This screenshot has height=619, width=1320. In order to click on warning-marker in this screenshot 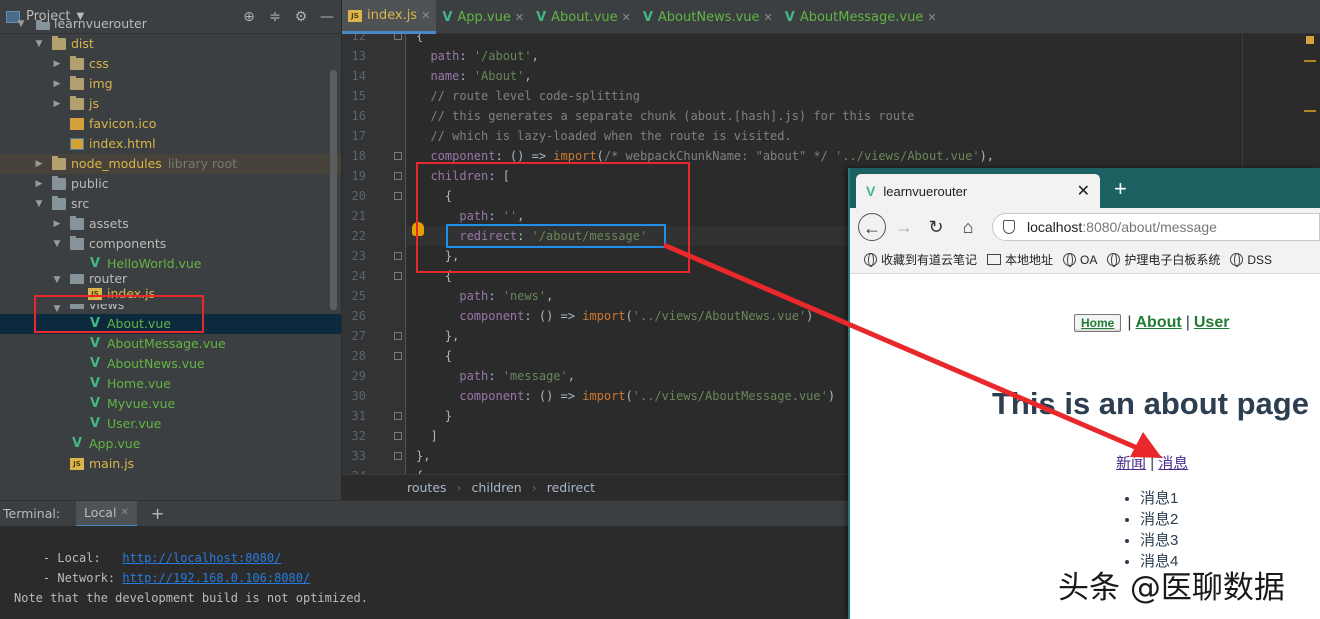, I will do `click(1310, 40)`.